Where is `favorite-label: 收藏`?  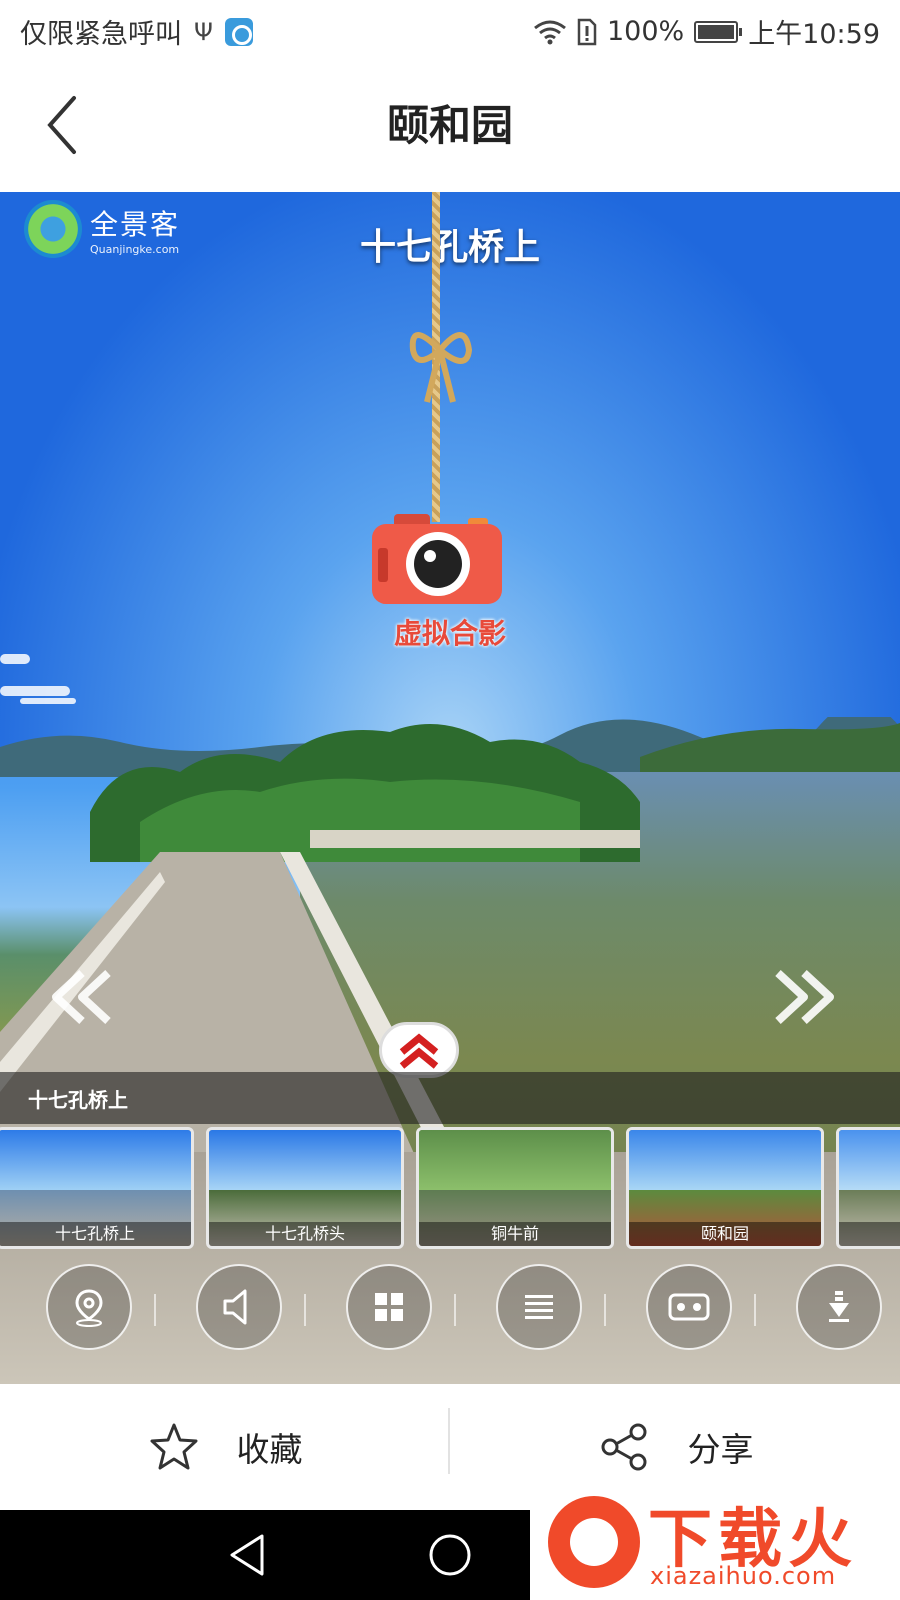 favorite-label: 收藏 is located at coordinates (269, 1449).